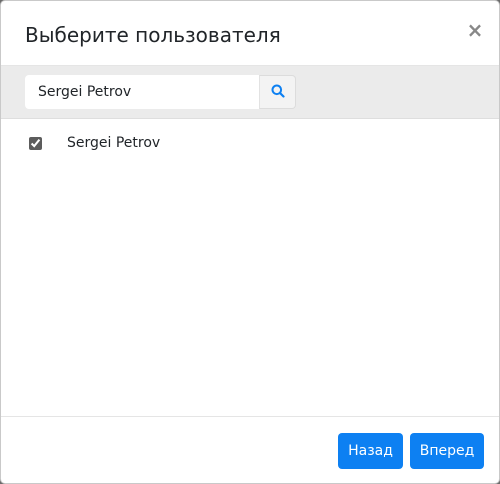 This screenshot has width=500, height=484. What do you see at coordinates (142, 92) in the screenshot?
I see `search-input` at bounding box center [142, 92].